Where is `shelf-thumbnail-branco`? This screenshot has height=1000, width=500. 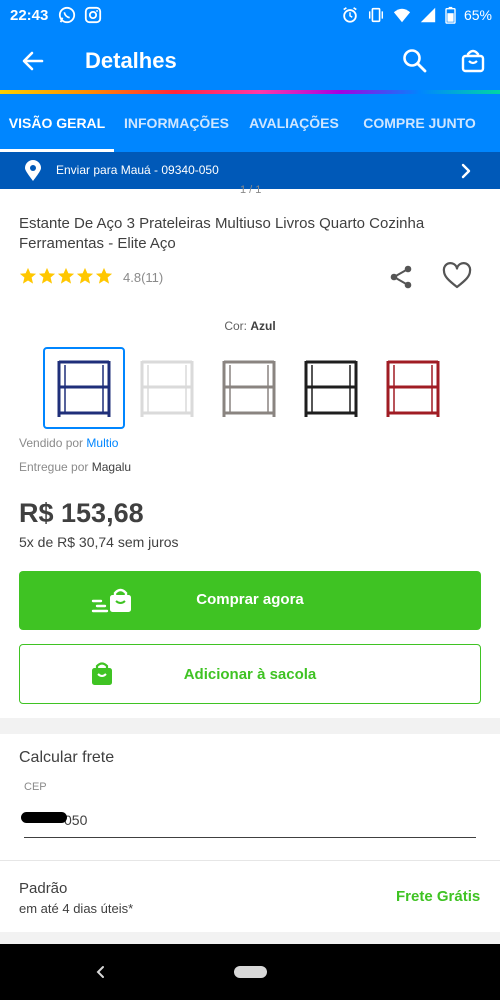 shelf-thumbnail-branco is located at coordinates (167, 388).